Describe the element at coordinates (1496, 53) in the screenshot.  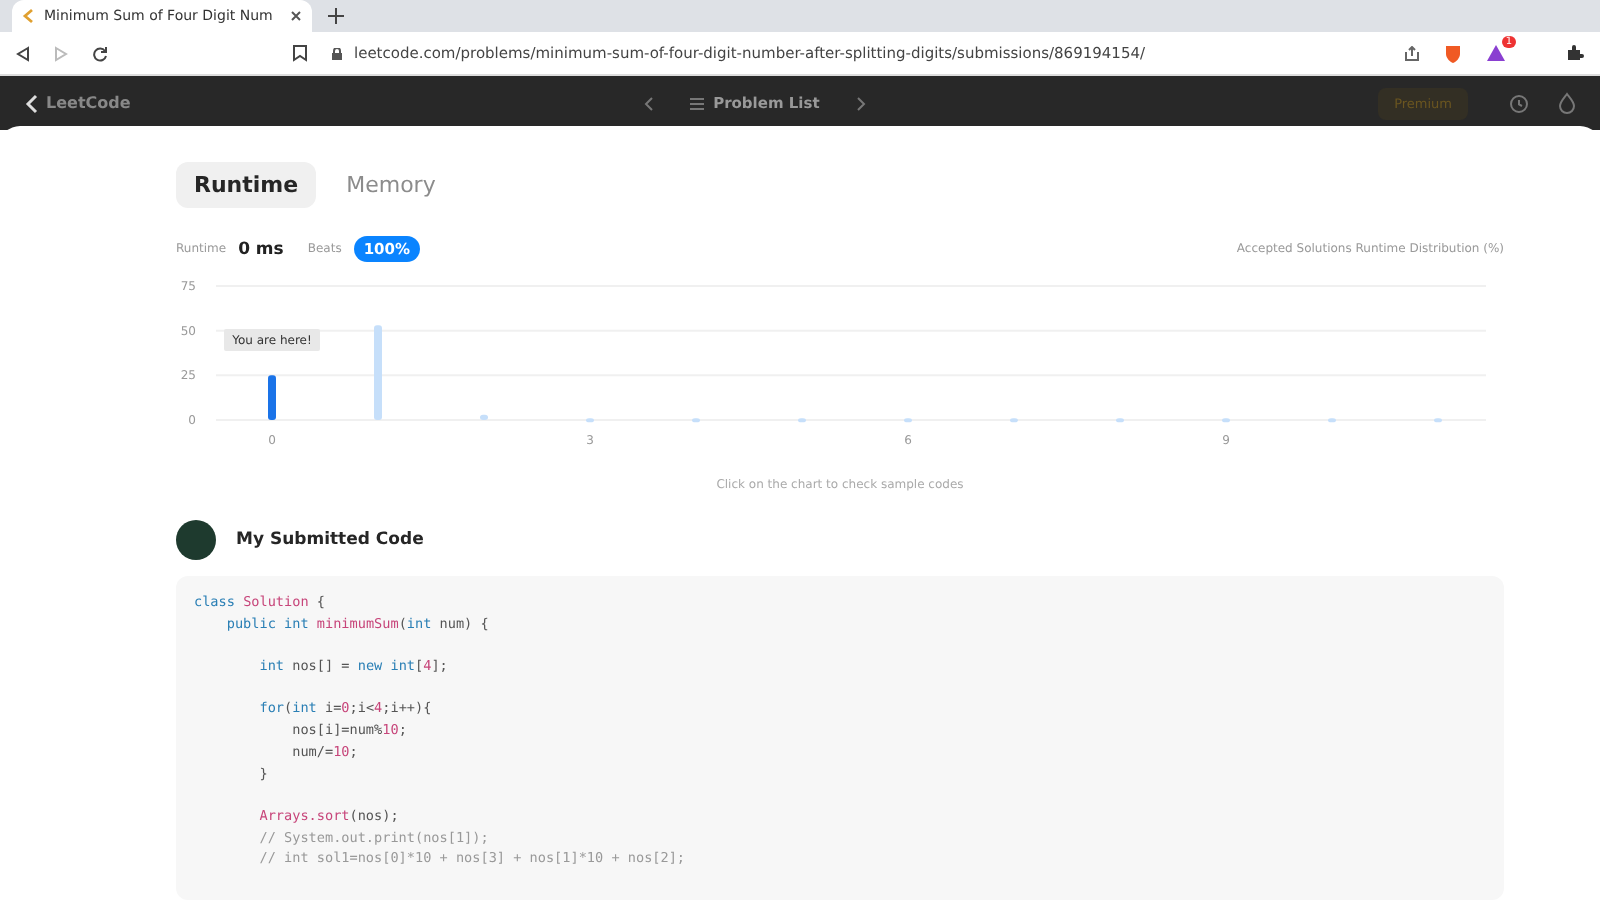
I see `triangle-icon` at that location.